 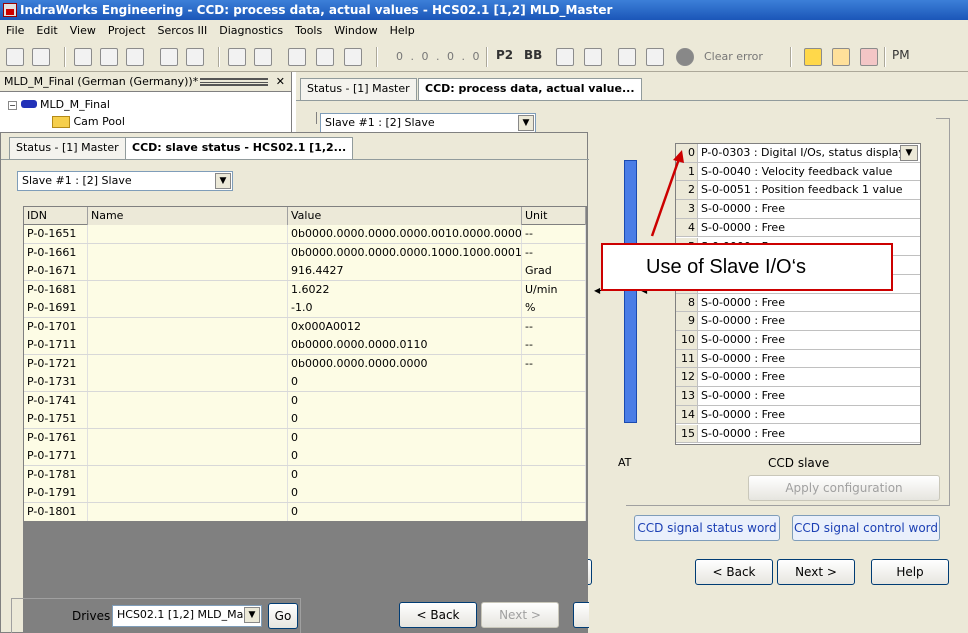 What do you see at coordinates (305, 308) in the screenshot?
I see `table-row: P-0-1691 -1.0%` at bounding box center [305, 308].